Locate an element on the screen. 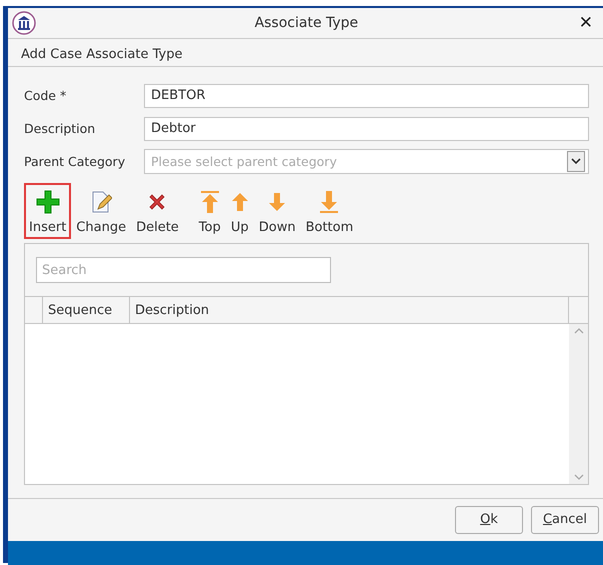 This screenshot has height=565, width=603. toolbar-button: Down is located at coordinates (277, 211).